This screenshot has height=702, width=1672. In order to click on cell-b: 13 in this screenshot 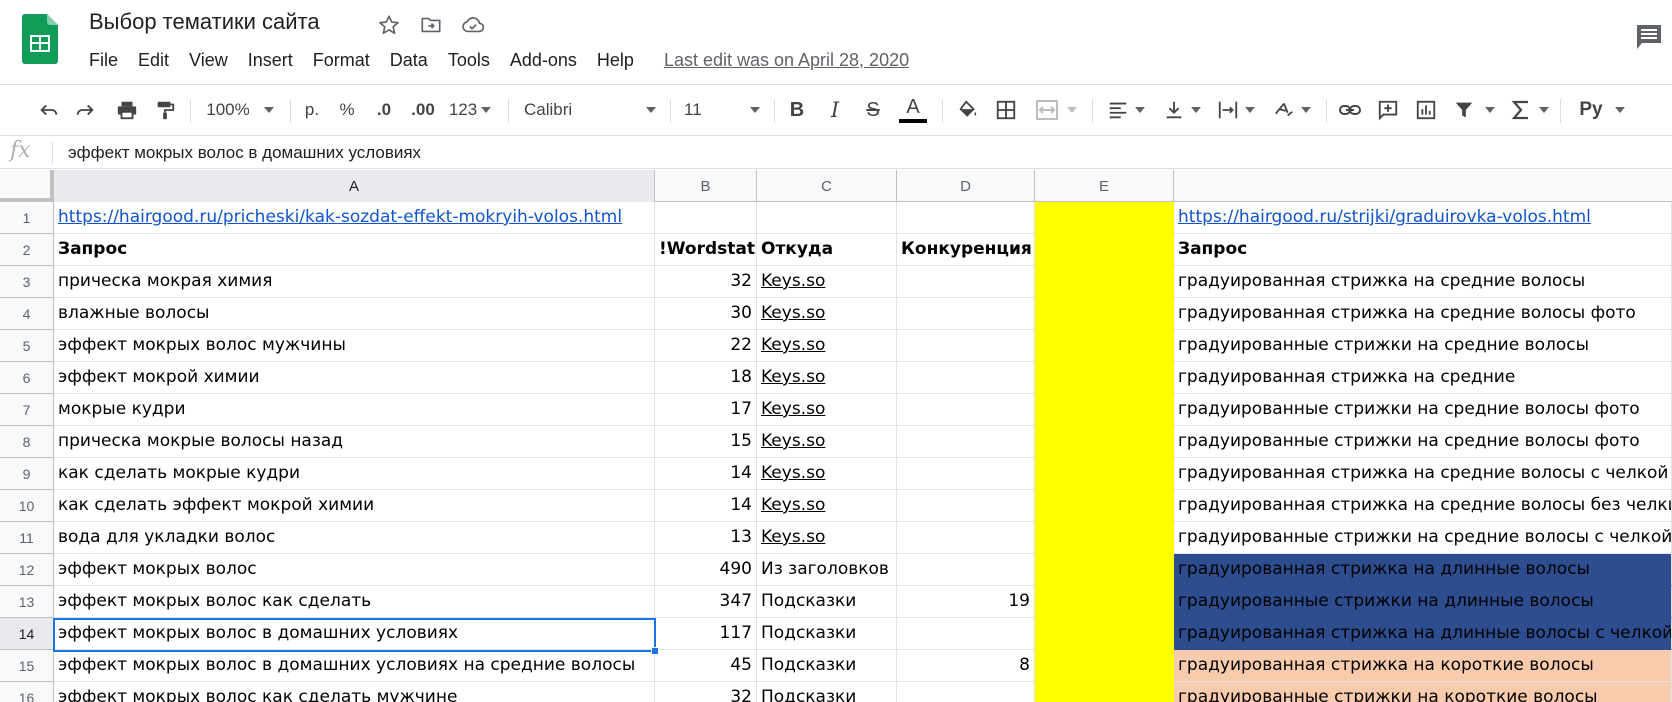, I will do `click(706, 538)`.